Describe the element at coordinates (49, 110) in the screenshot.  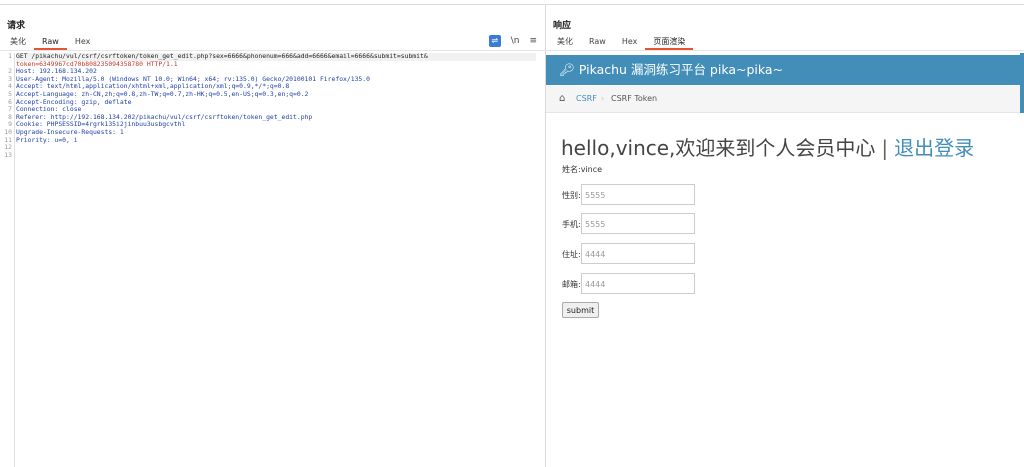
I see `request-line: Connection: close` at that location.